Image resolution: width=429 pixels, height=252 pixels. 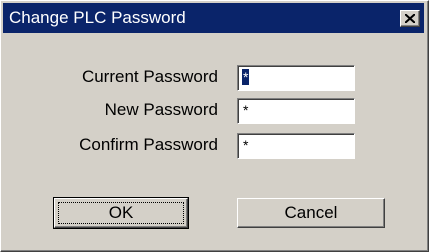 I want to click on cancel-button-label: Cancel, so click(x=311, y=212).